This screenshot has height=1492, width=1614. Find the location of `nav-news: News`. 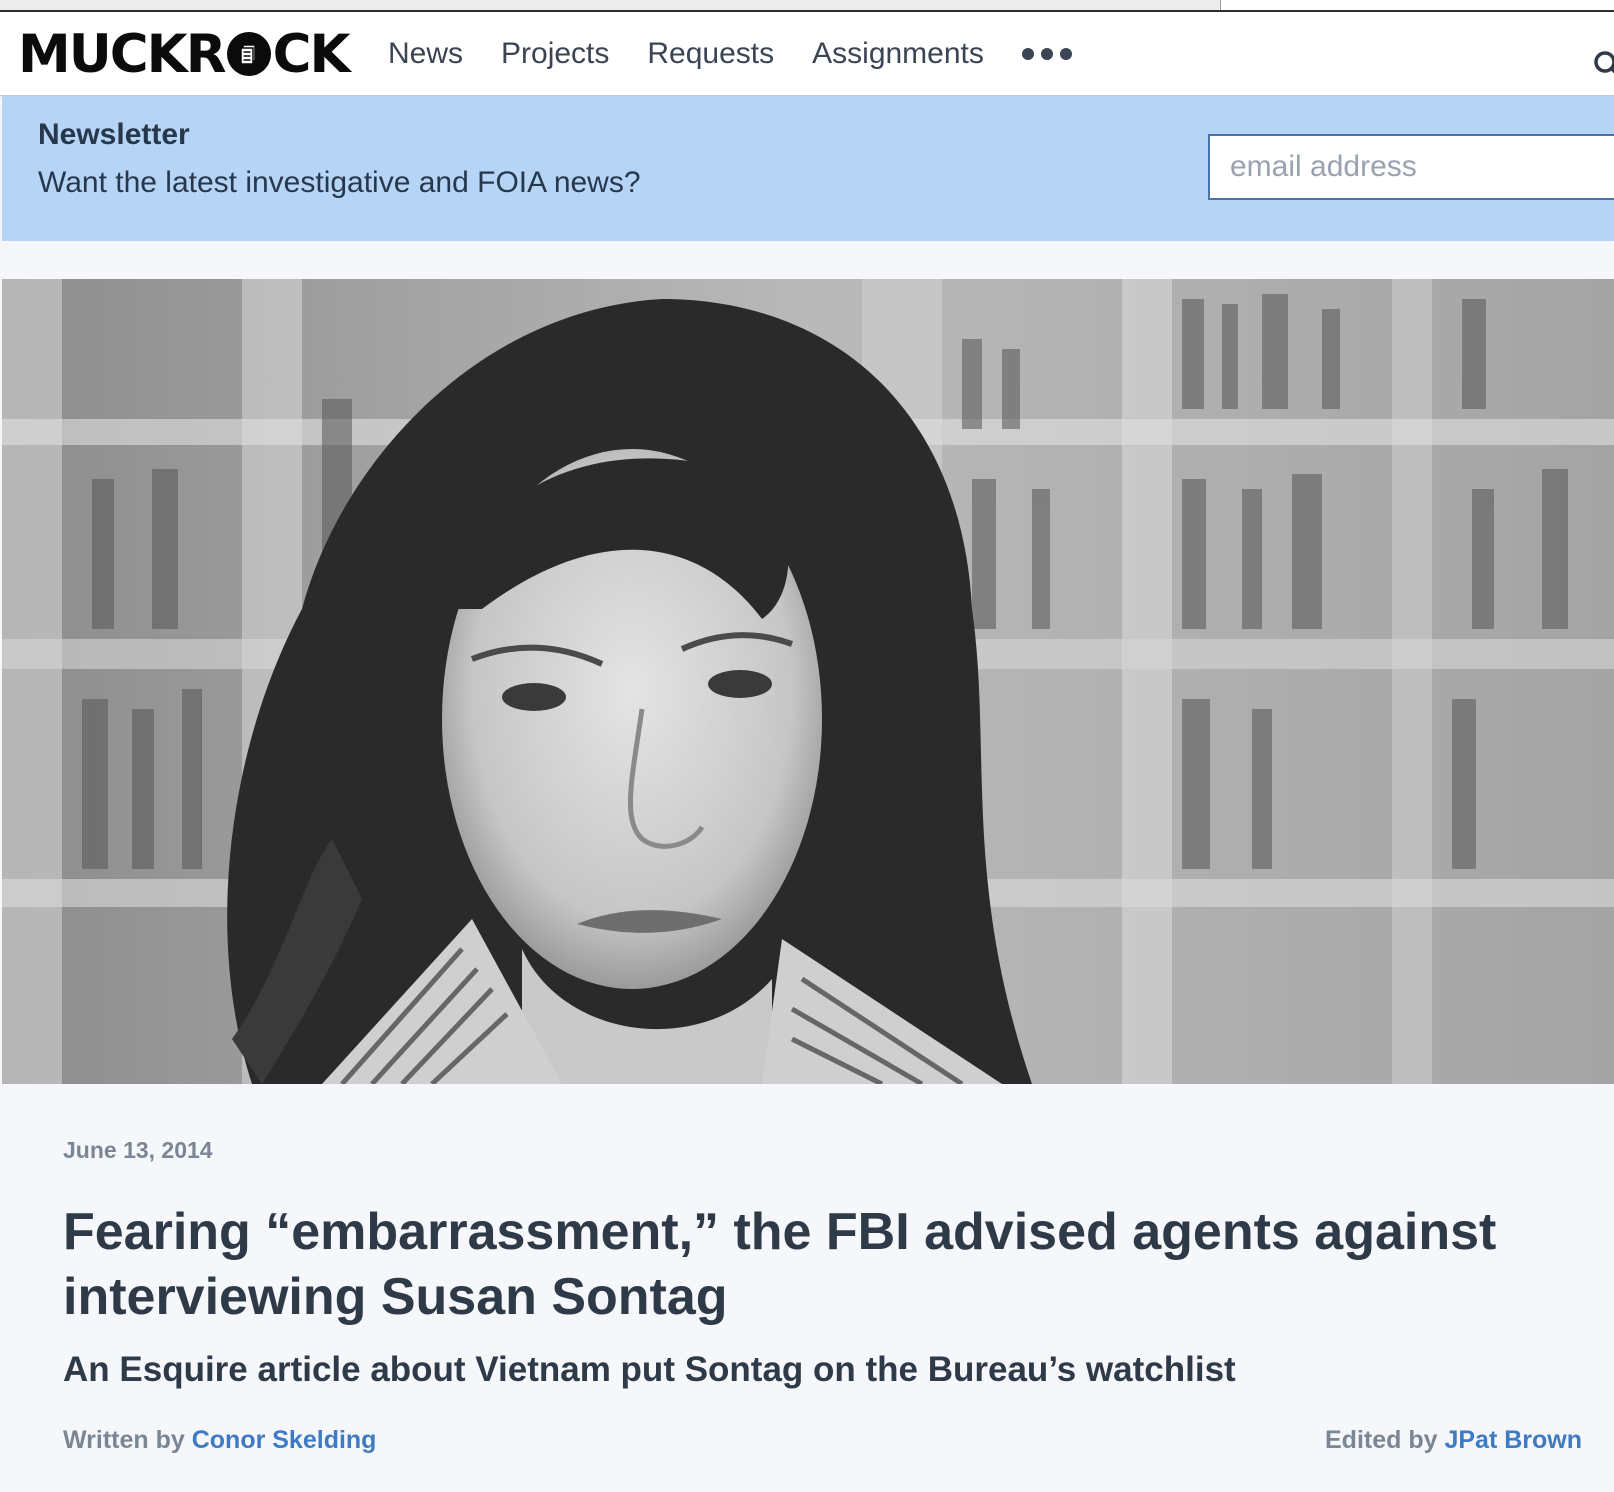

nav-news: News is located at coordinates (425, 54).